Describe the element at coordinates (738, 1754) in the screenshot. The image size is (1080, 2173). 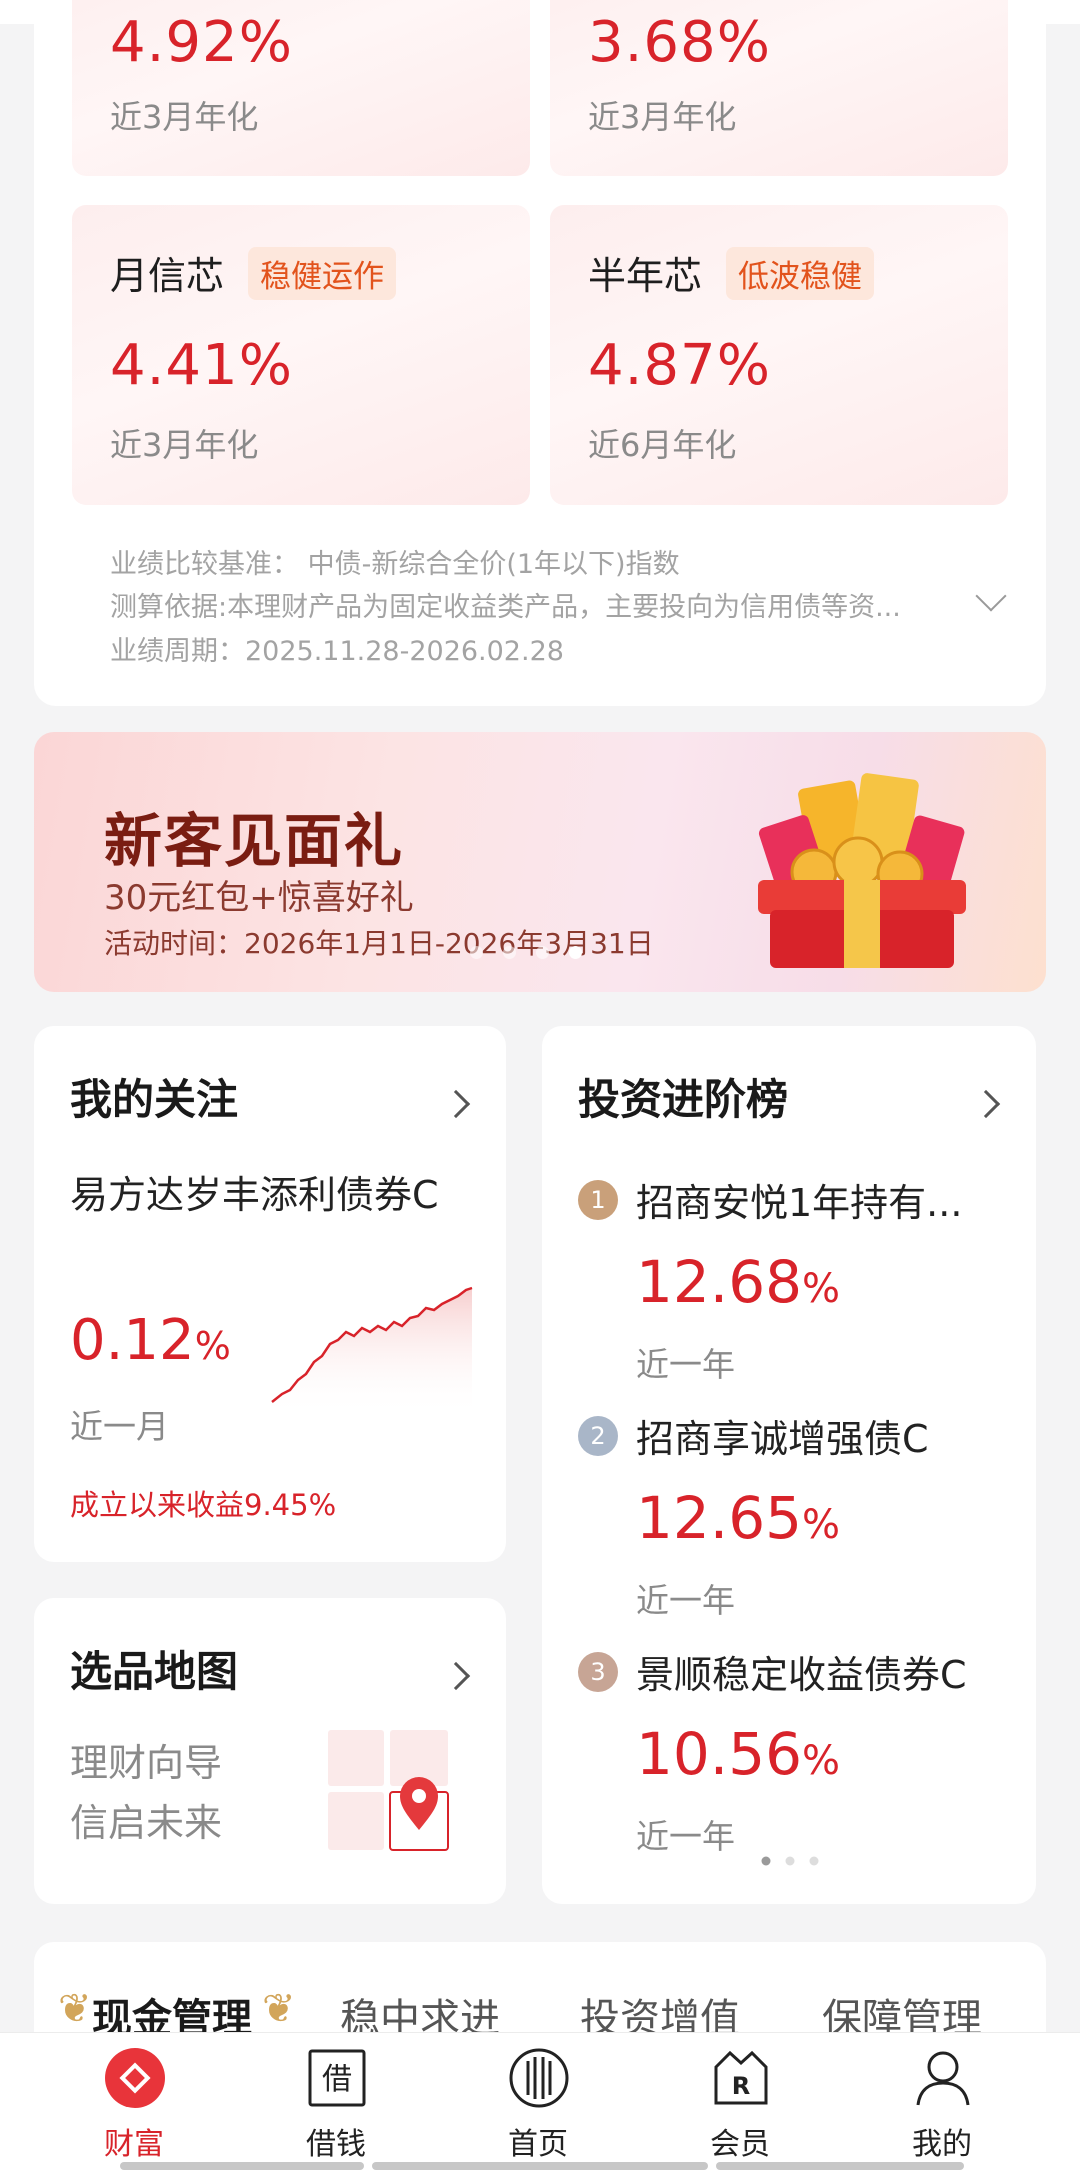
I see `ranking-return: 10.56%` at that location.